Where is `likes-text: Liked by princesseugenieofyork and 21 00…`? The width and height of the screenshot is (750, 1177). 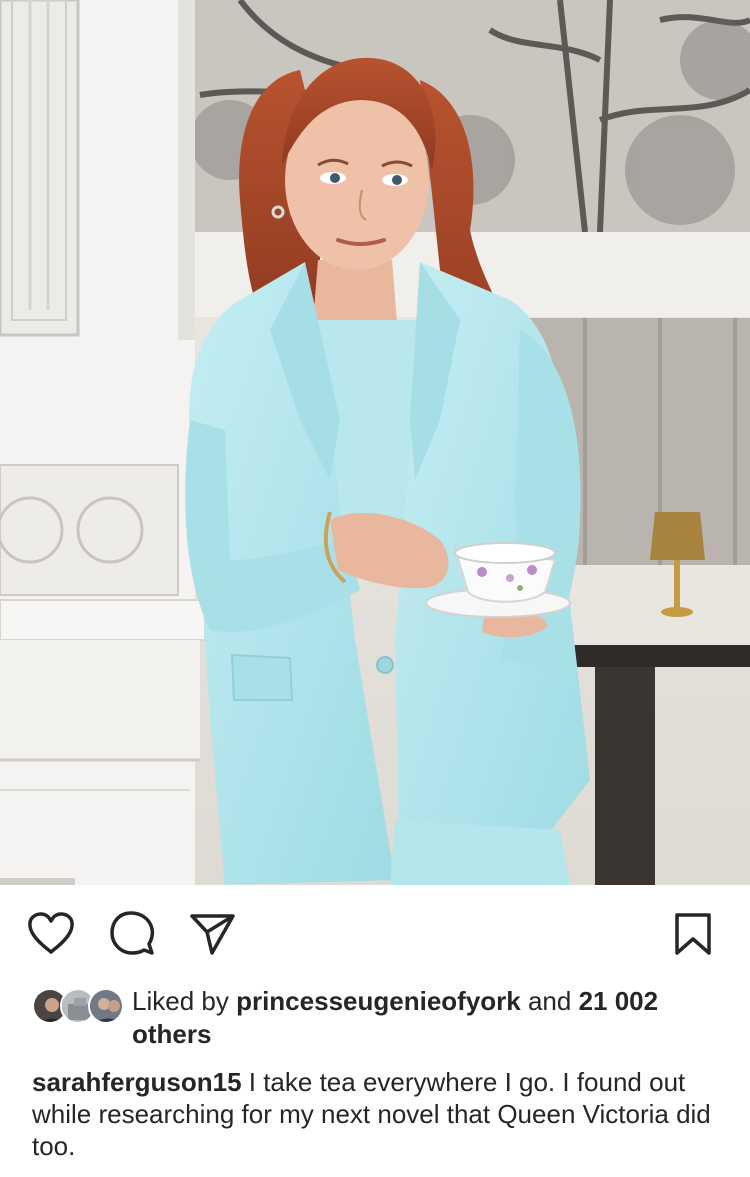
likes-text: Liked by princesseugenieofyork and 21 00… is located at coordinates (427, 1018).